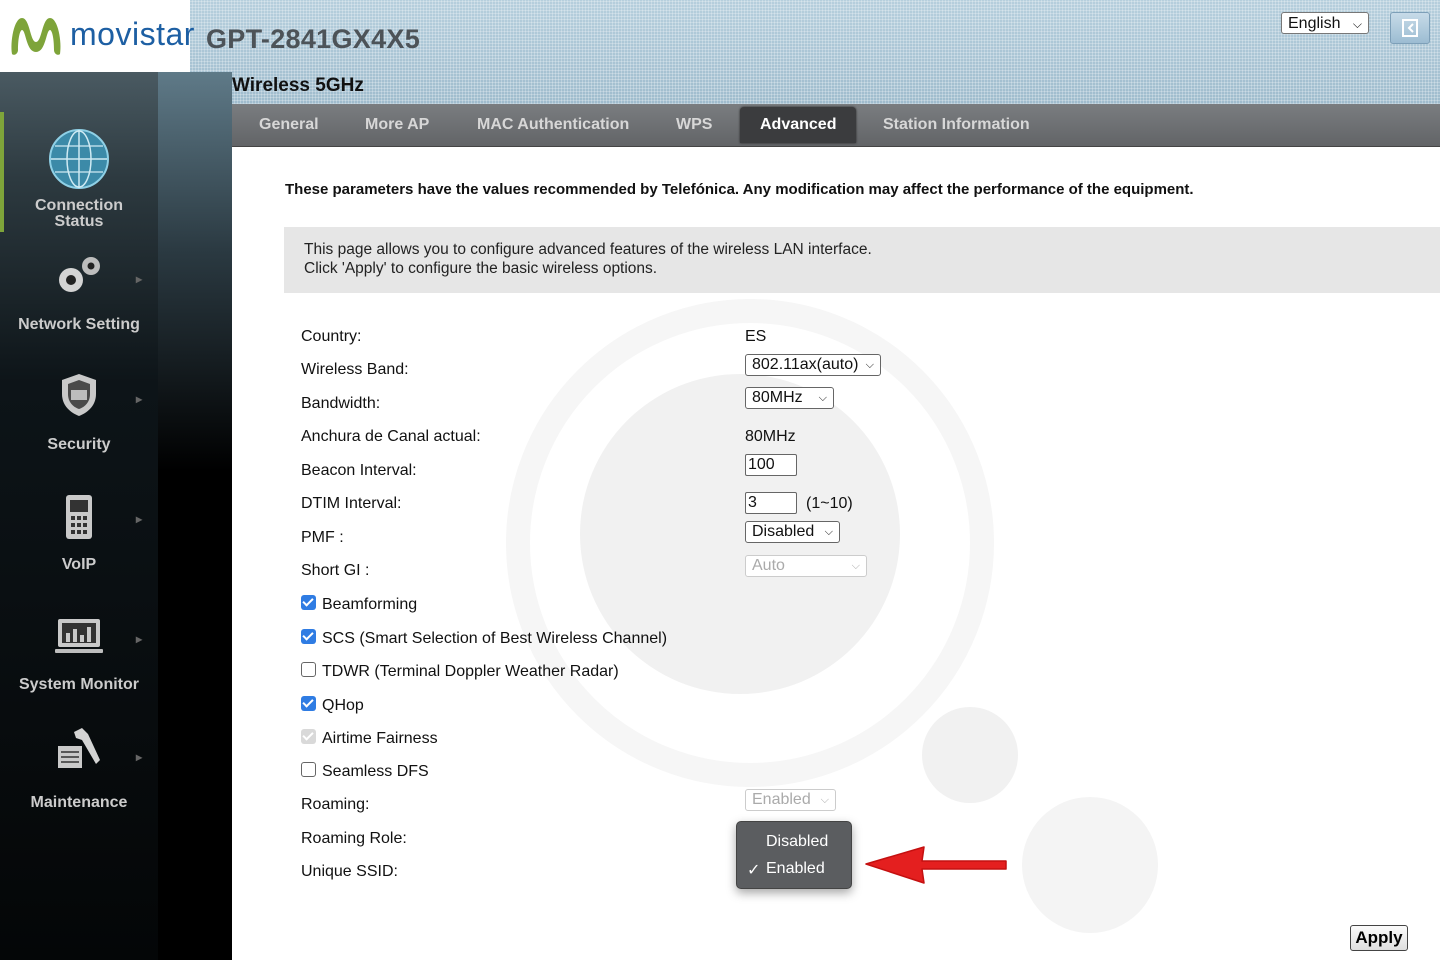 The width and height of the screenshot is (1440, 960). What do you see at coordinates (79, 748) in the screenshot?
I see `wrench-icon` at bounding box center [79, 748].